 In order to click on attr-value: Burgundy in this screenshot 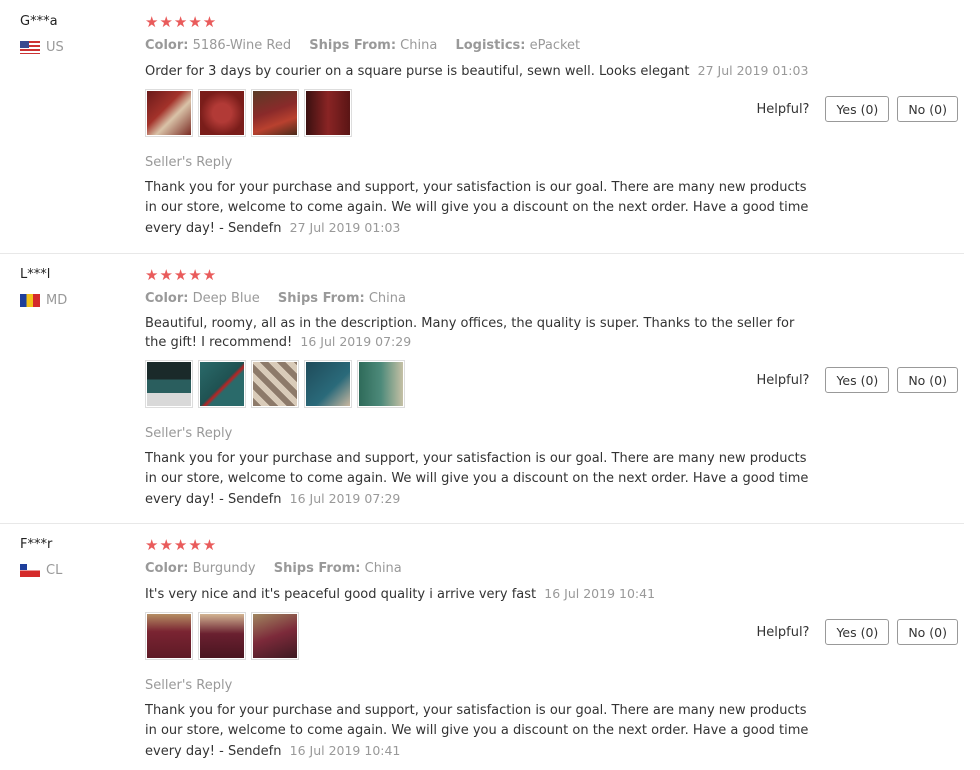, I will do `click(224, 568)`.